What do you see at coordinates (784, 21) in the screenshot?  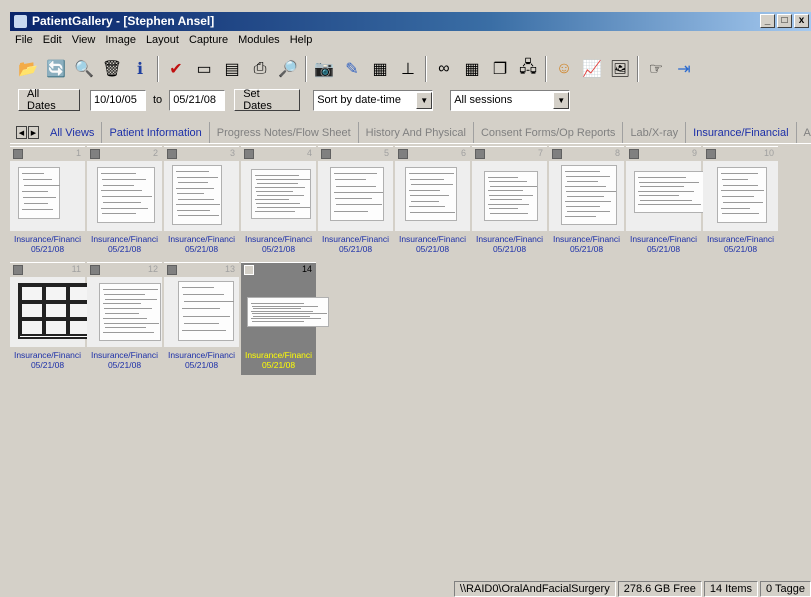 I see `maximize-button: □` at bounding box center [784, 21].